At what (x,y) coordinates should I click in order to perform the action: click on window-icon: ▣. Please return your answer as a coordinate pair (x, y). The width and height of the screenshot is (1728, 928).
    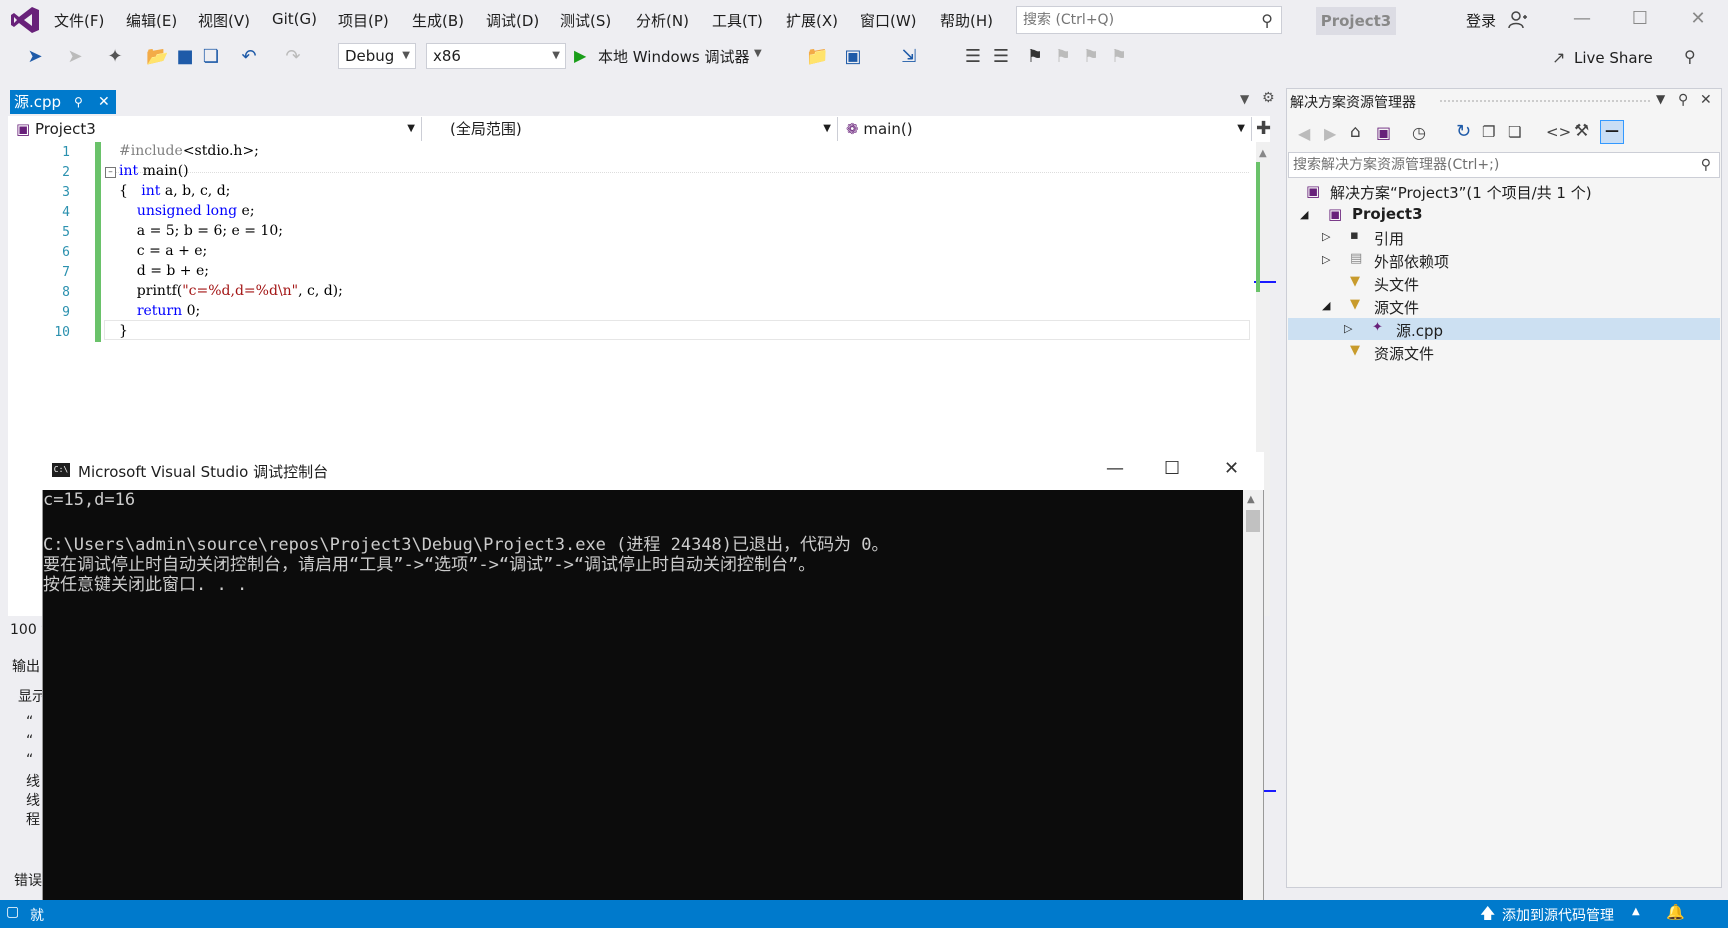
    Looking at the image, I should click on (853, 56).